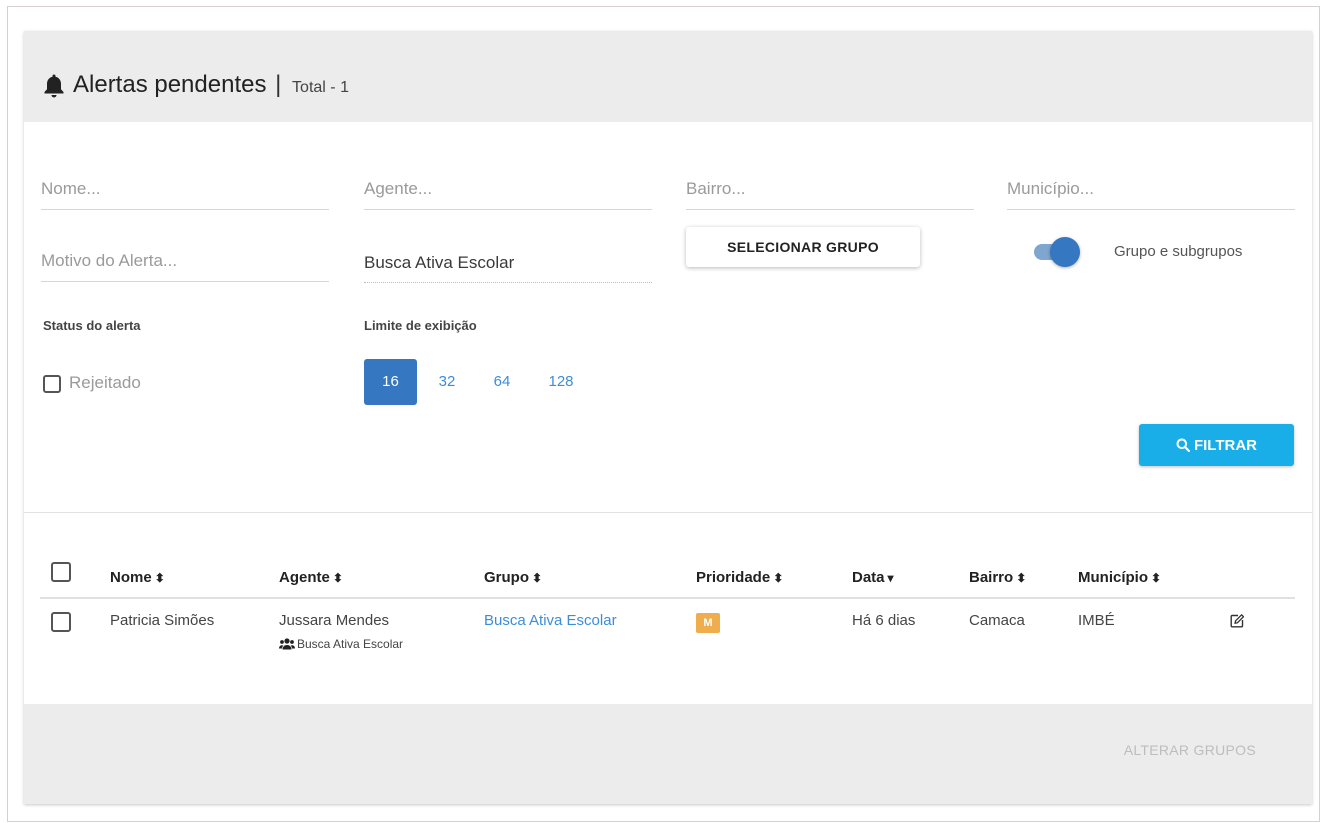  What do you see at coordinates (447, 382) in the screenshot?
I see `limit-32-button: 32` at bounding box center [447, 382].